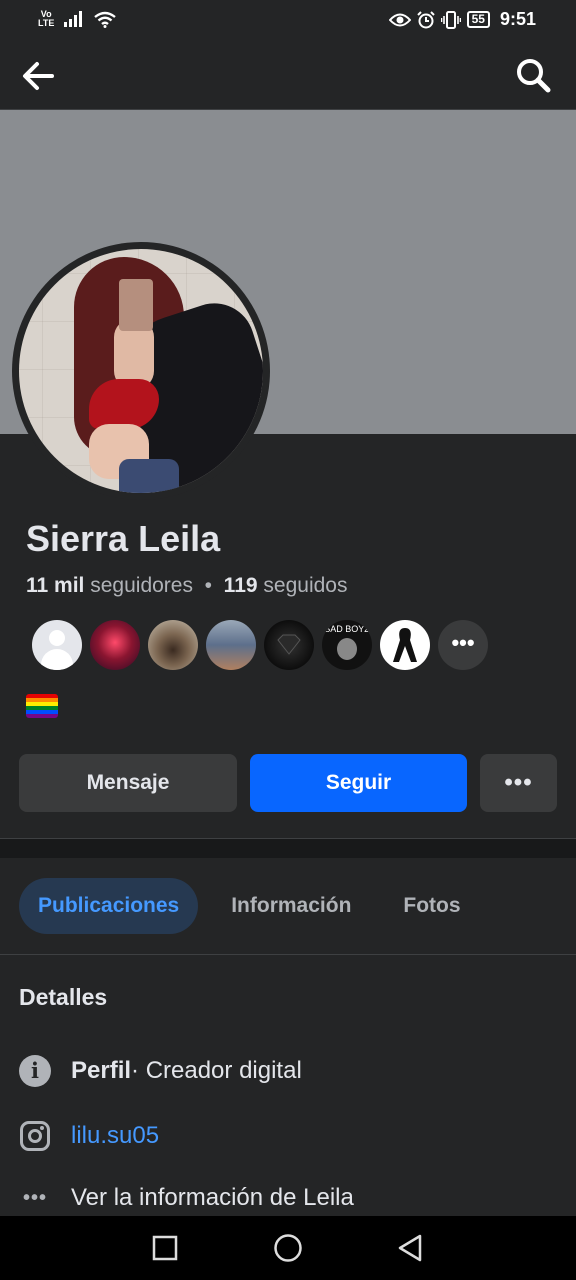 Image resolution: width=576 pixels, height=1280 pixels. What do you see at coordinates (42, 706) in the screenshot?
I see `pride-flag-emoji` at bounding box center [42, 706].